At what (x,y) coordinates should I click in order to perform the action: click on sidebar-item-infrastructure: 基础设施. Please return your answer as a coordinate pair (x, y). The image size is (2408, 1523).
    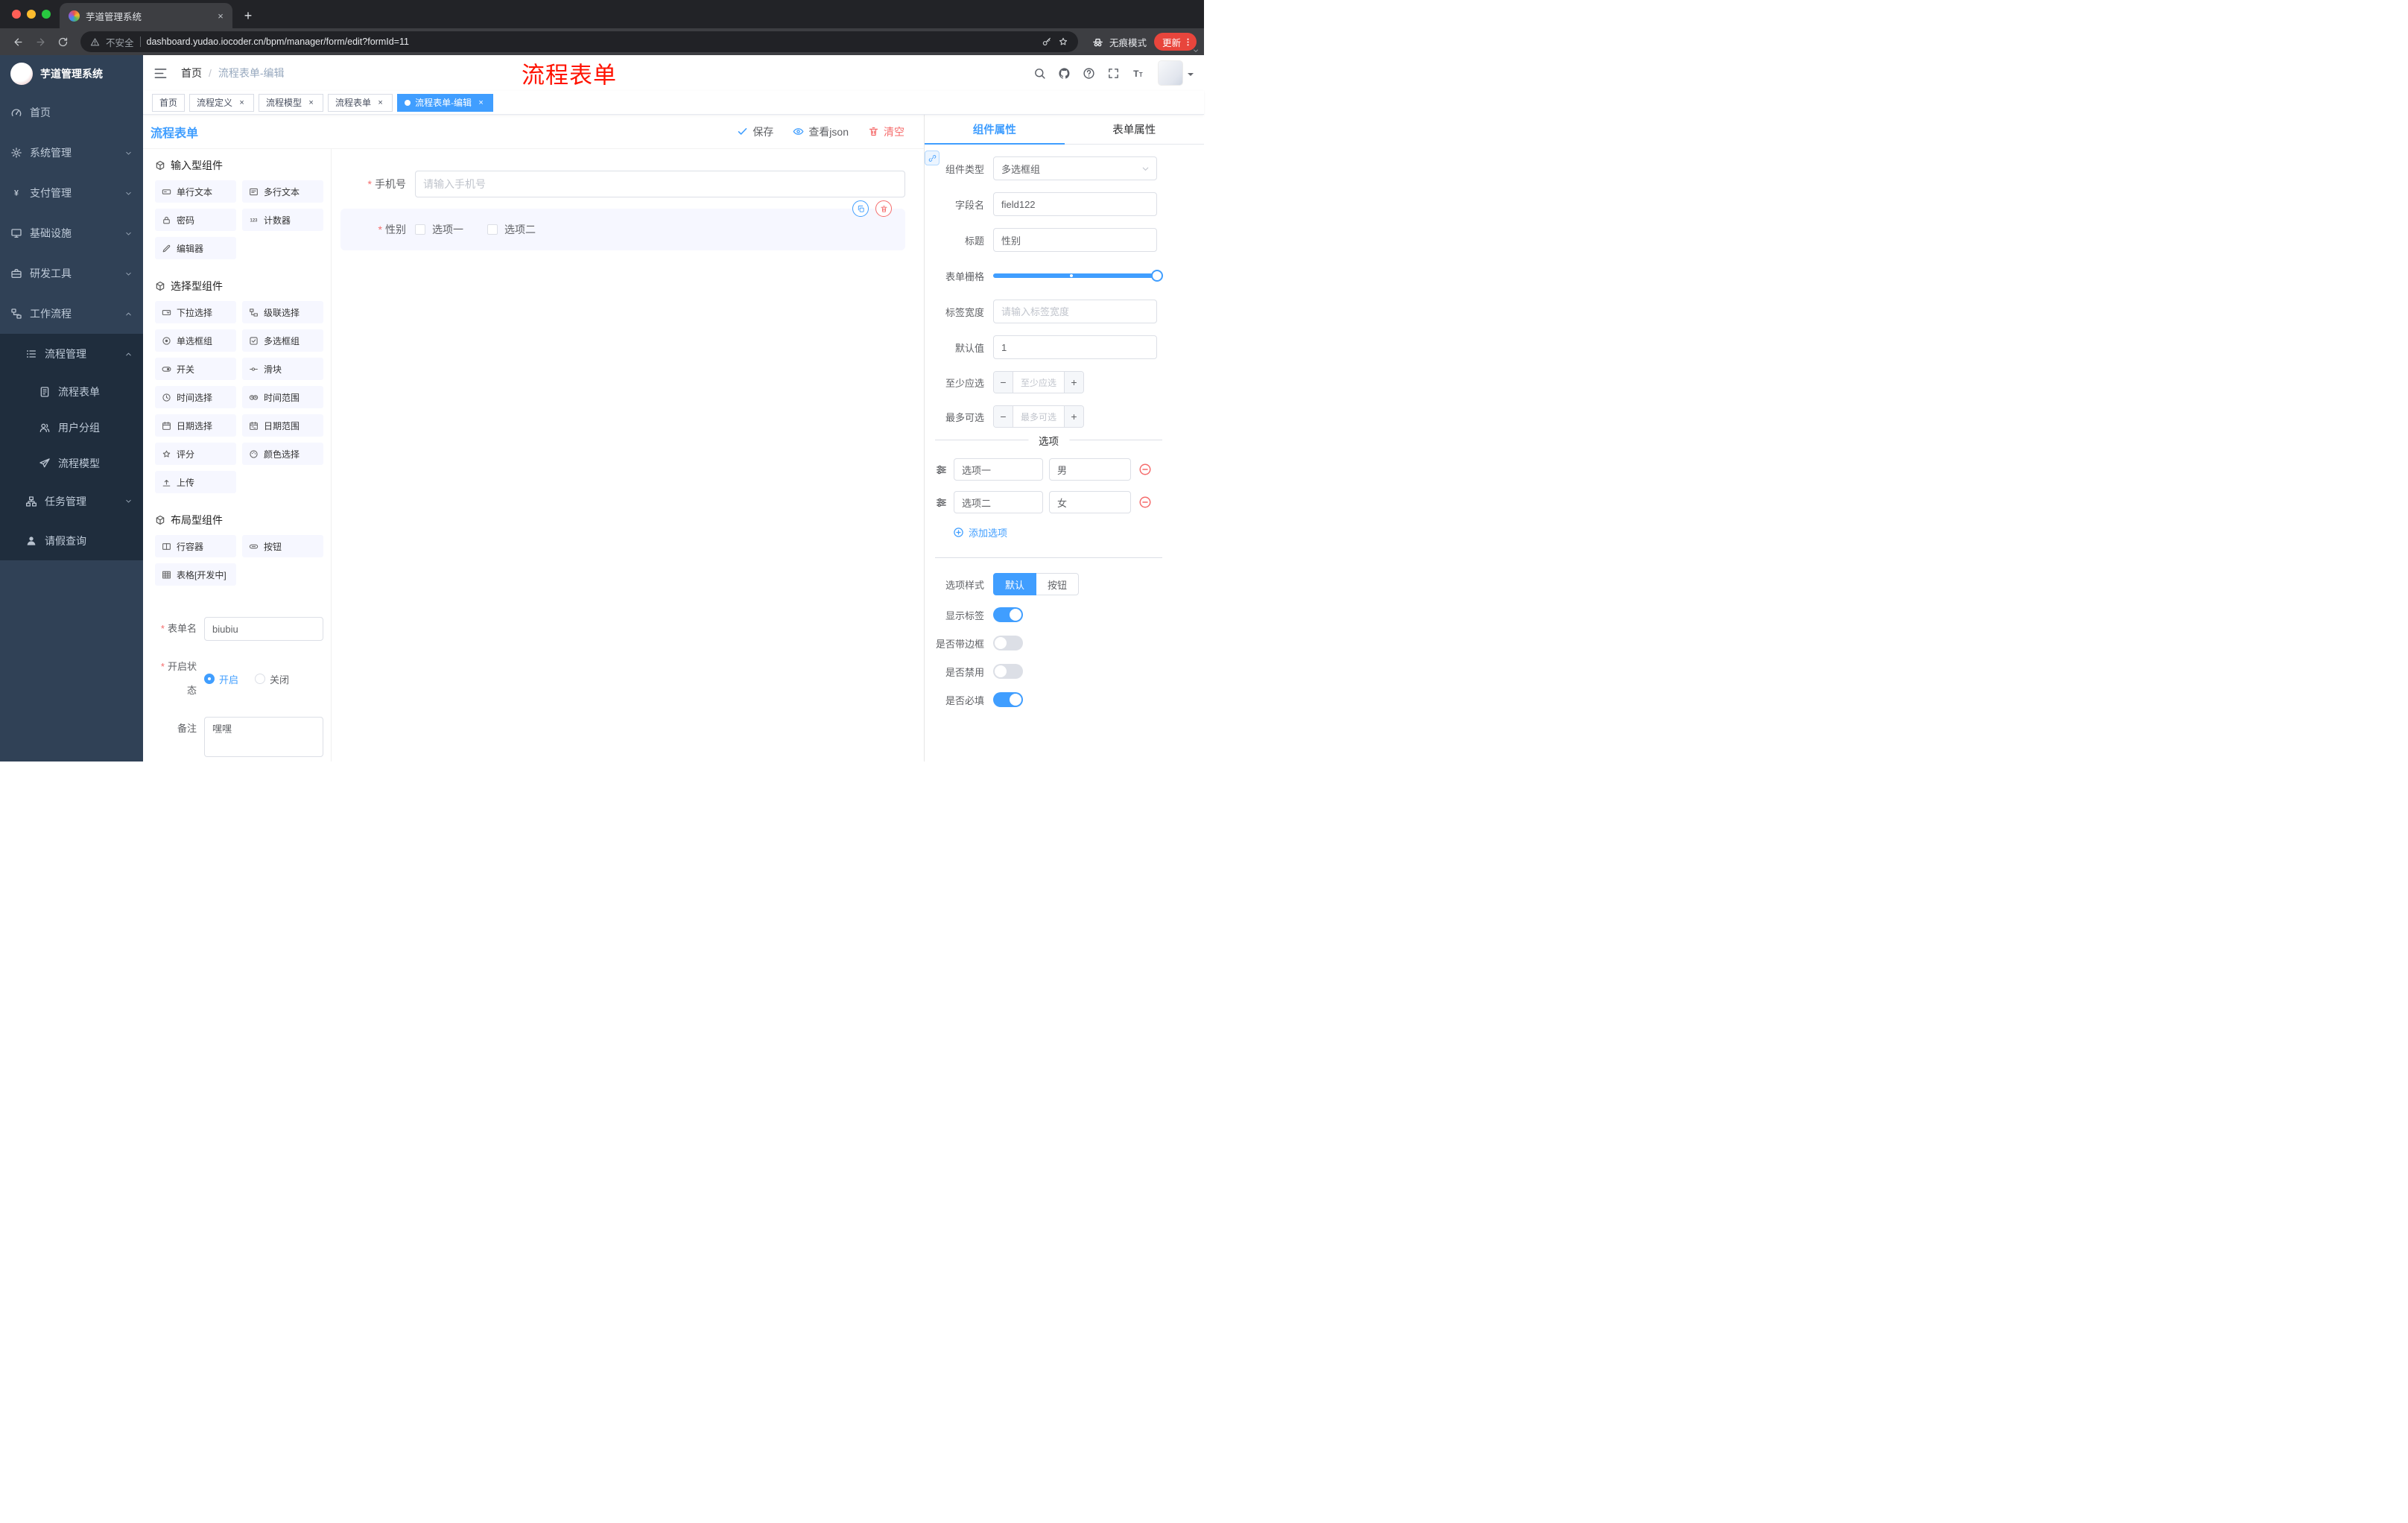
    Looking at the image, I should click on (71, 233).